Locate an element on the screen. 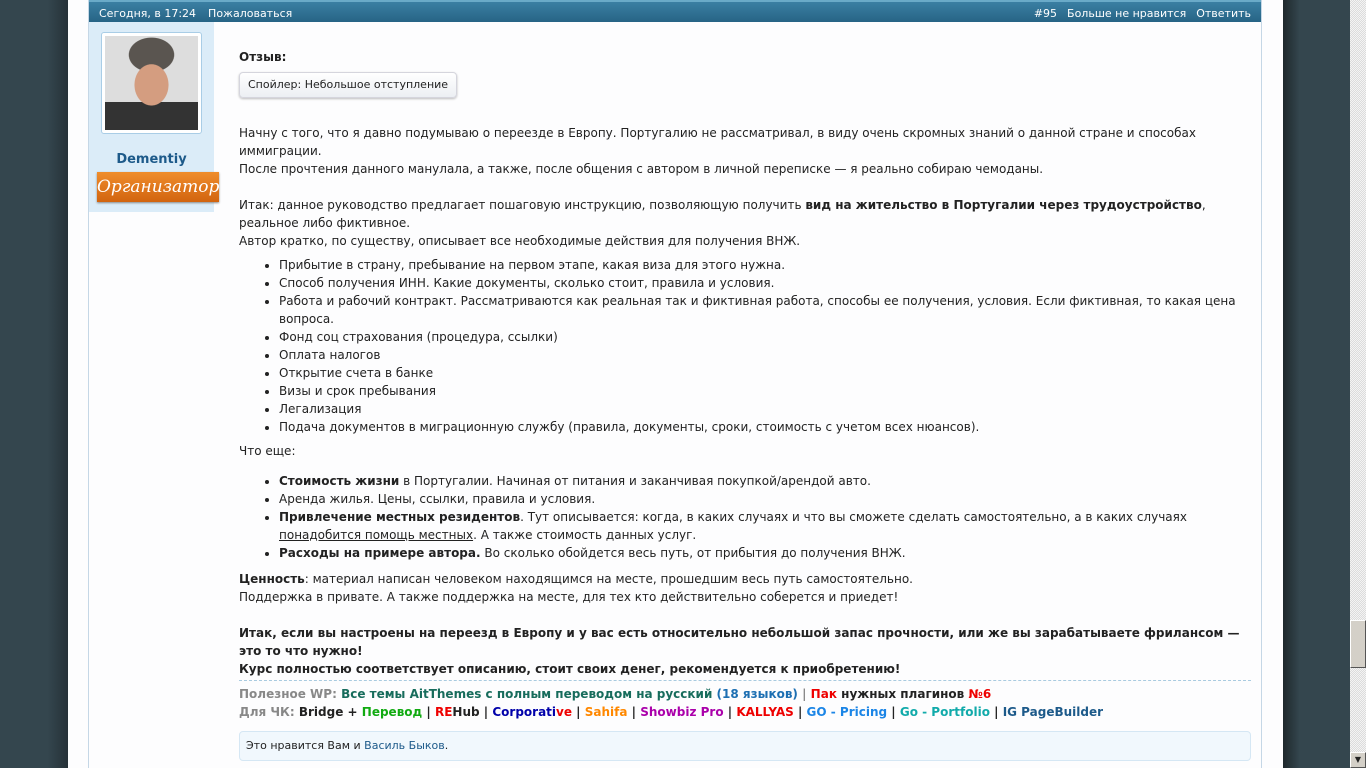 Image resolution: width=1366 pixels, height=768 pixels. rehub-link-hub: Hub is located at coordinates (465, 712).